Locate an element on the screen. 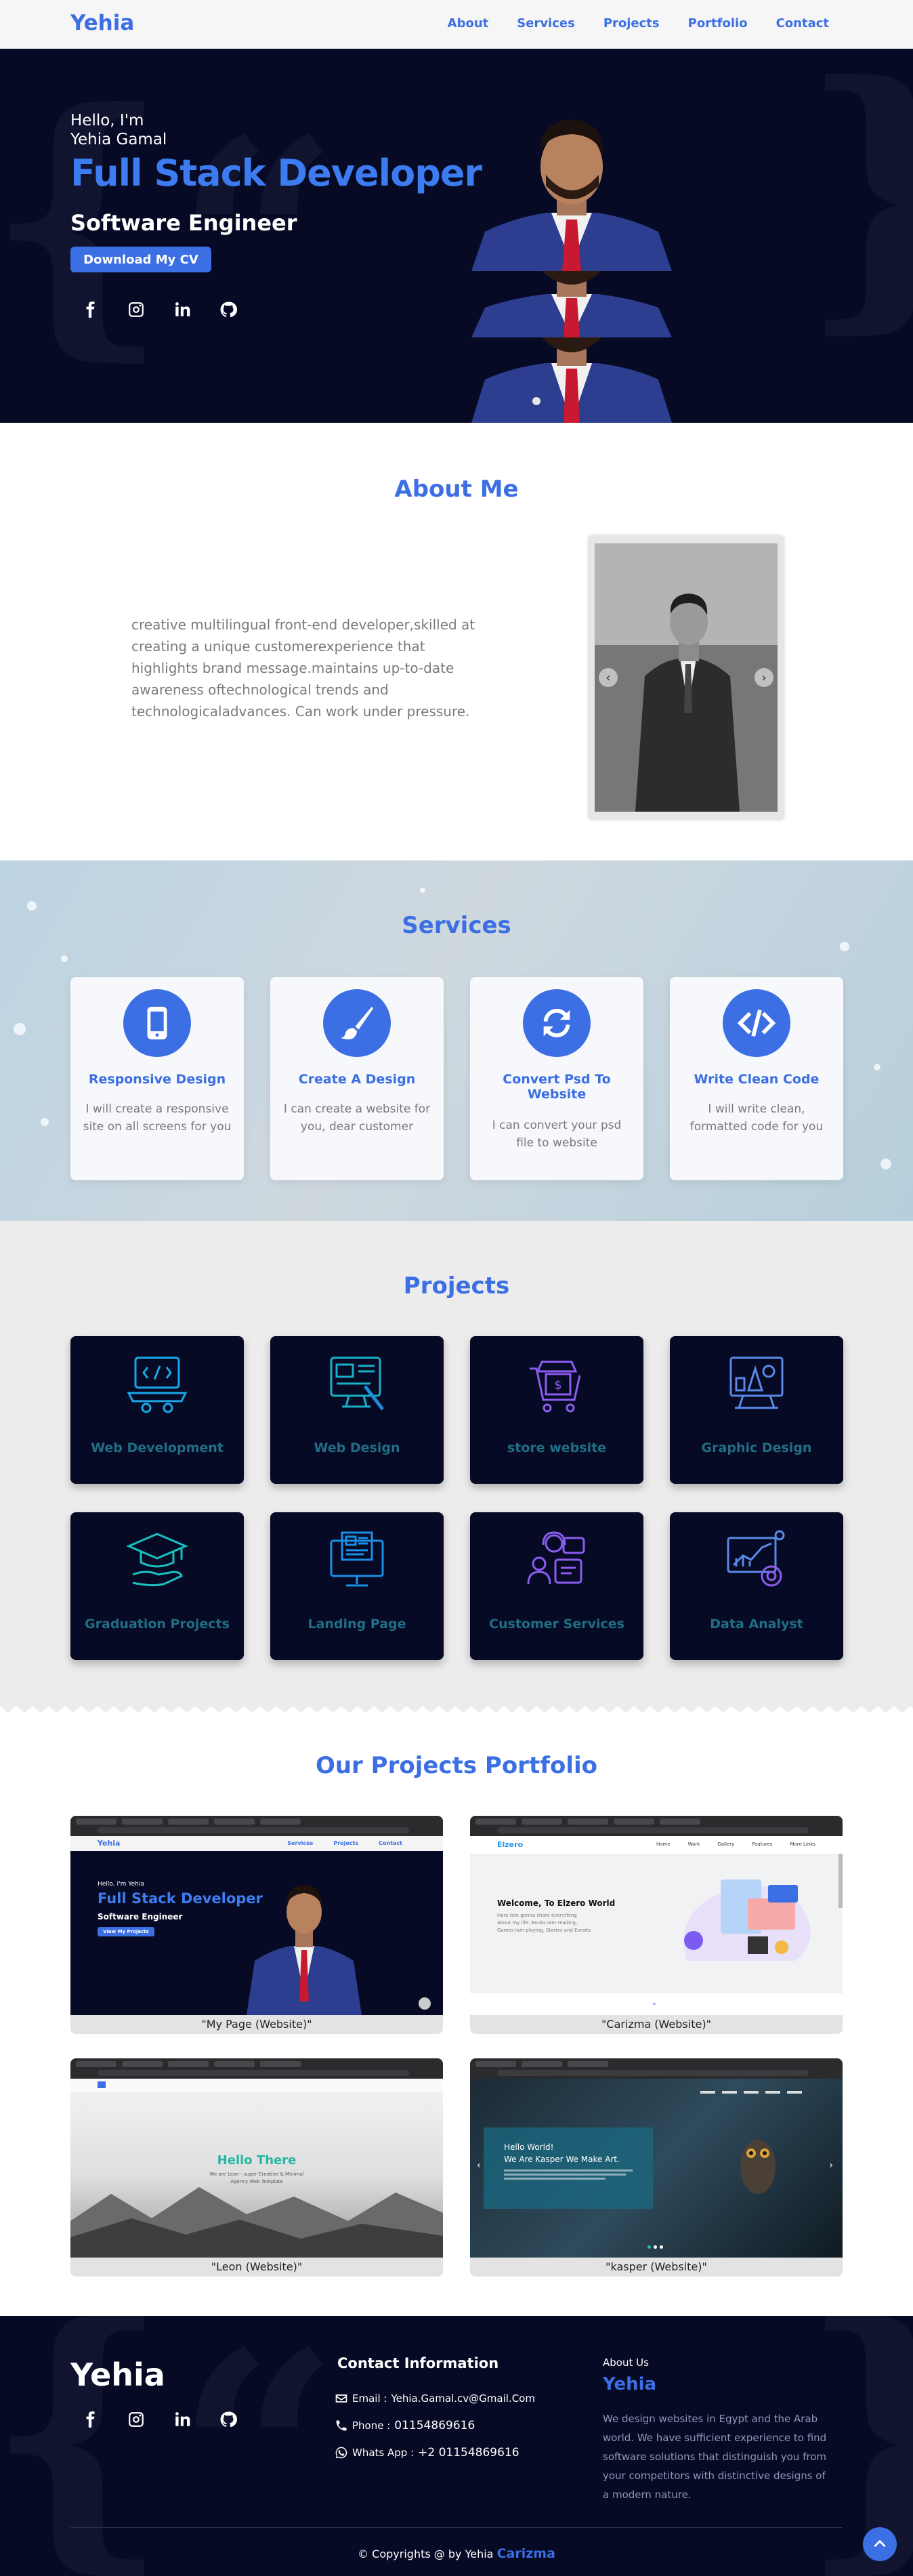 The image size is (913, 2576). project-label: Web Development is located at coordinates (157, 1447).